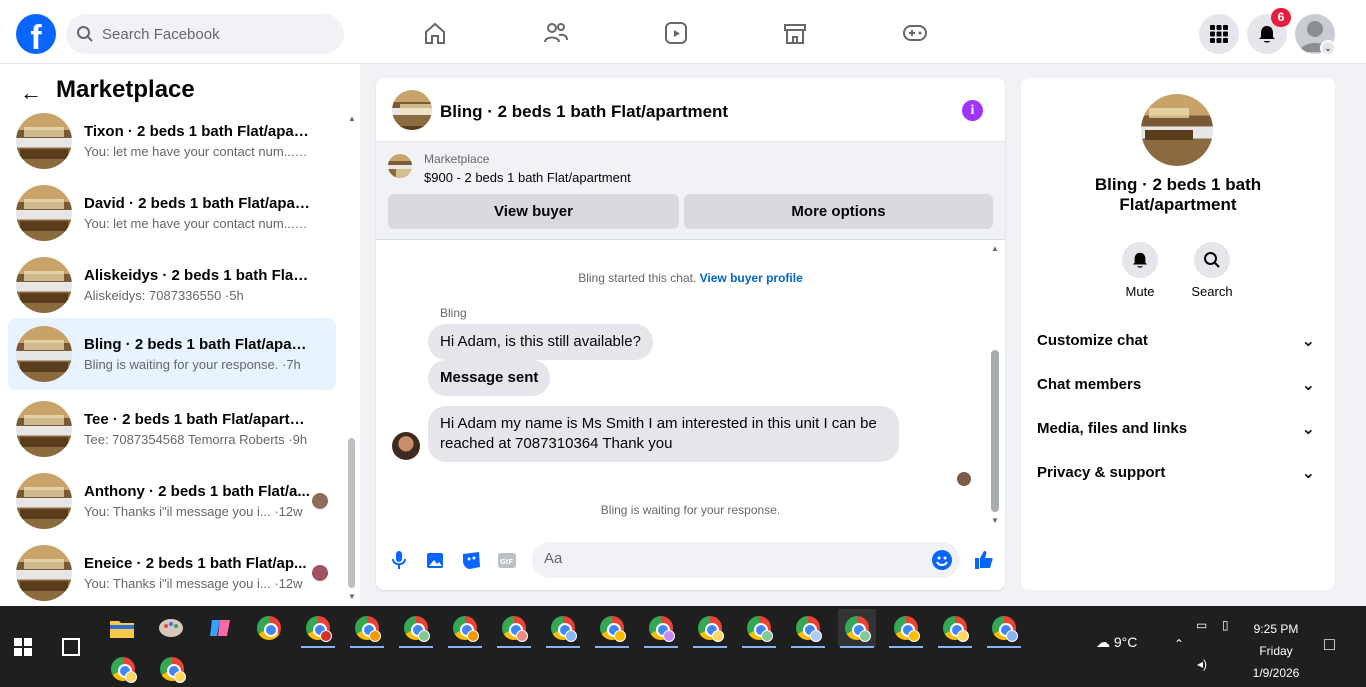 This screenshot has width=1366, height=687. What do you see at coordinates (1201, 625) in the screenshot?
I see `network-icon: ▭` at bounding box center [1201, 625].